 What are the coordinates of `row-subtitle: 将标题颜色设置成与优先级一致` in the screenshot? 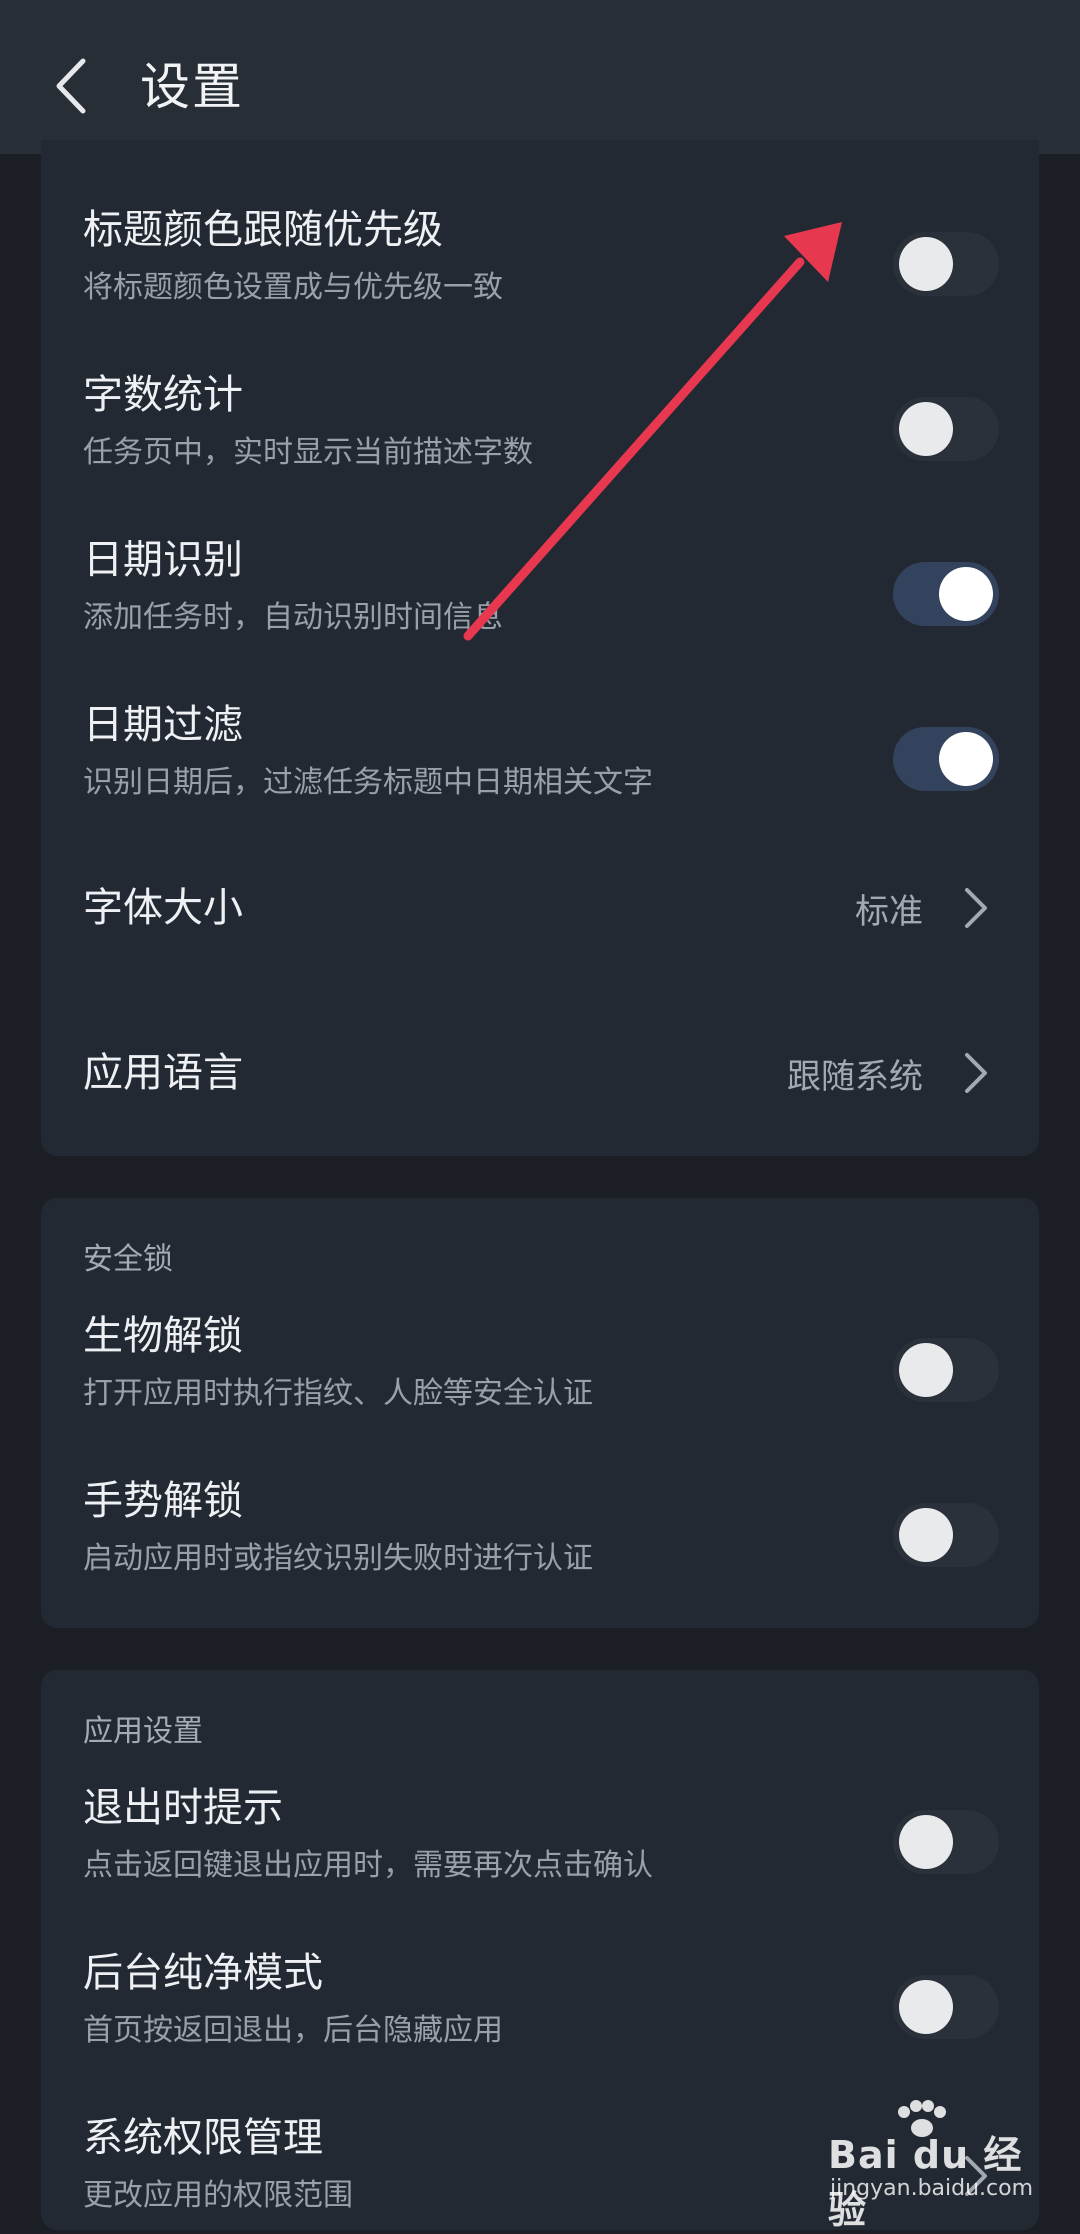 It's located at (293, 287).